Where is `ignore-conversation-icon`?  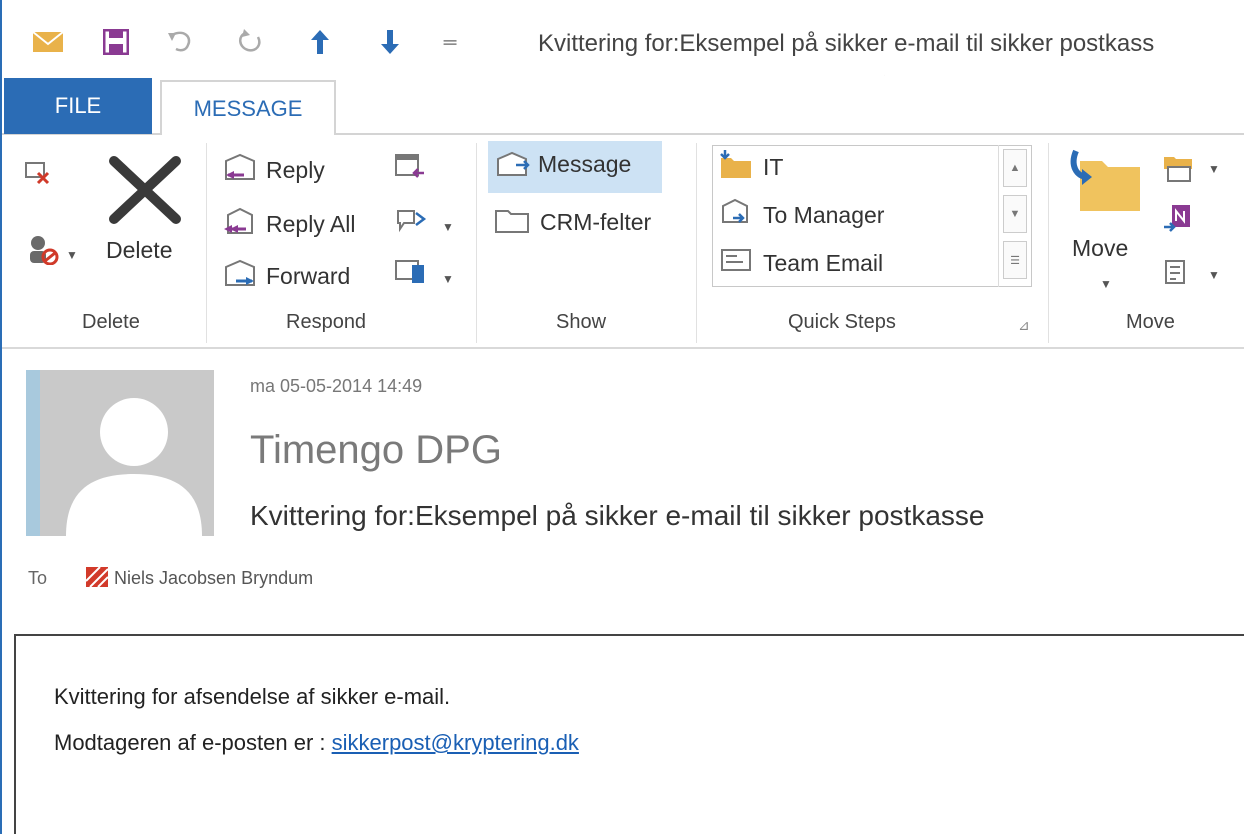
ignore-conversation-icon is located at coordinates (38, 174).